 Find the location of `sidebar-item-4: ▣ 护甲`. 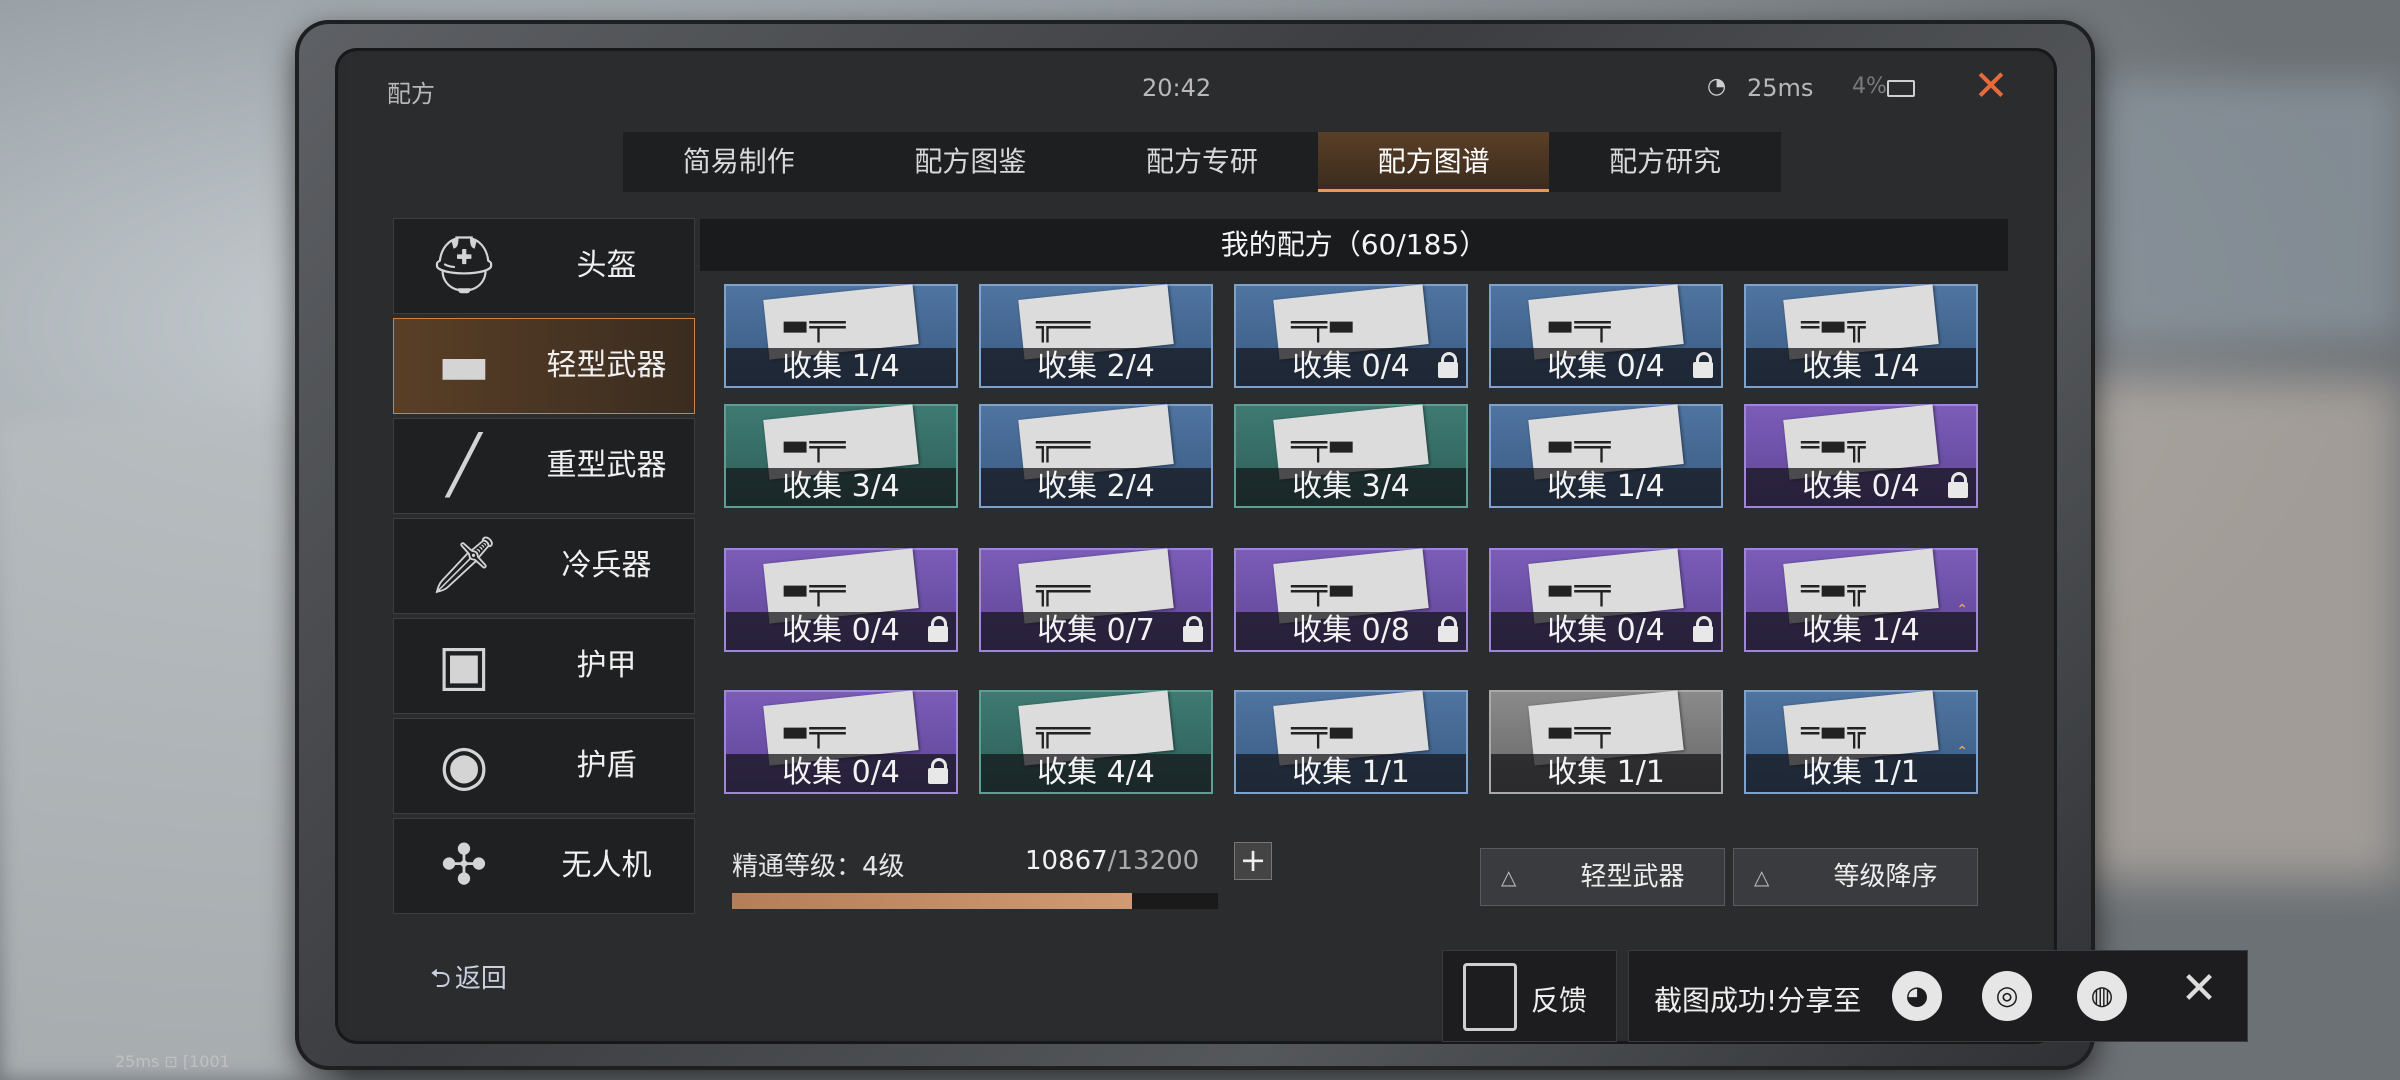

sidebar-item-4: ▣ 护甲 is located at coordinates (544, 666).